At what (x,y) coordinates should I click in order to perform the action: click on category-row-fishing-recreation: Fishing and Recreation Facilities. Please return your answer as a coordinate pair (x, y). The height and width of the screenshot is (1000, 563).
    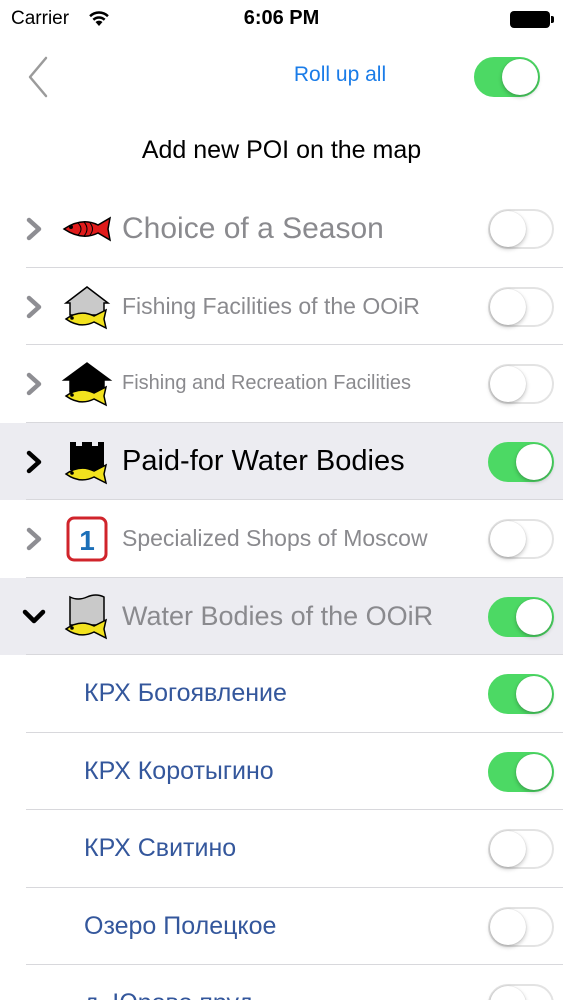
    Looking at the image, I should click on (281, 384).